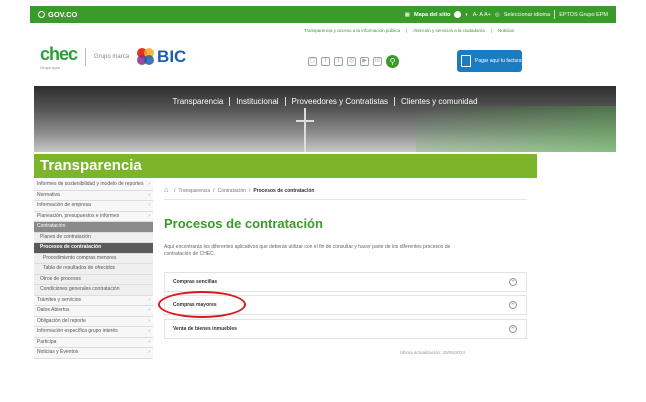 The height and width of the screenshot is (402, 646). Describe the element at coordinates (243, 223) in the screenshot. I see `page-title: Procesos de contratación` at that location.